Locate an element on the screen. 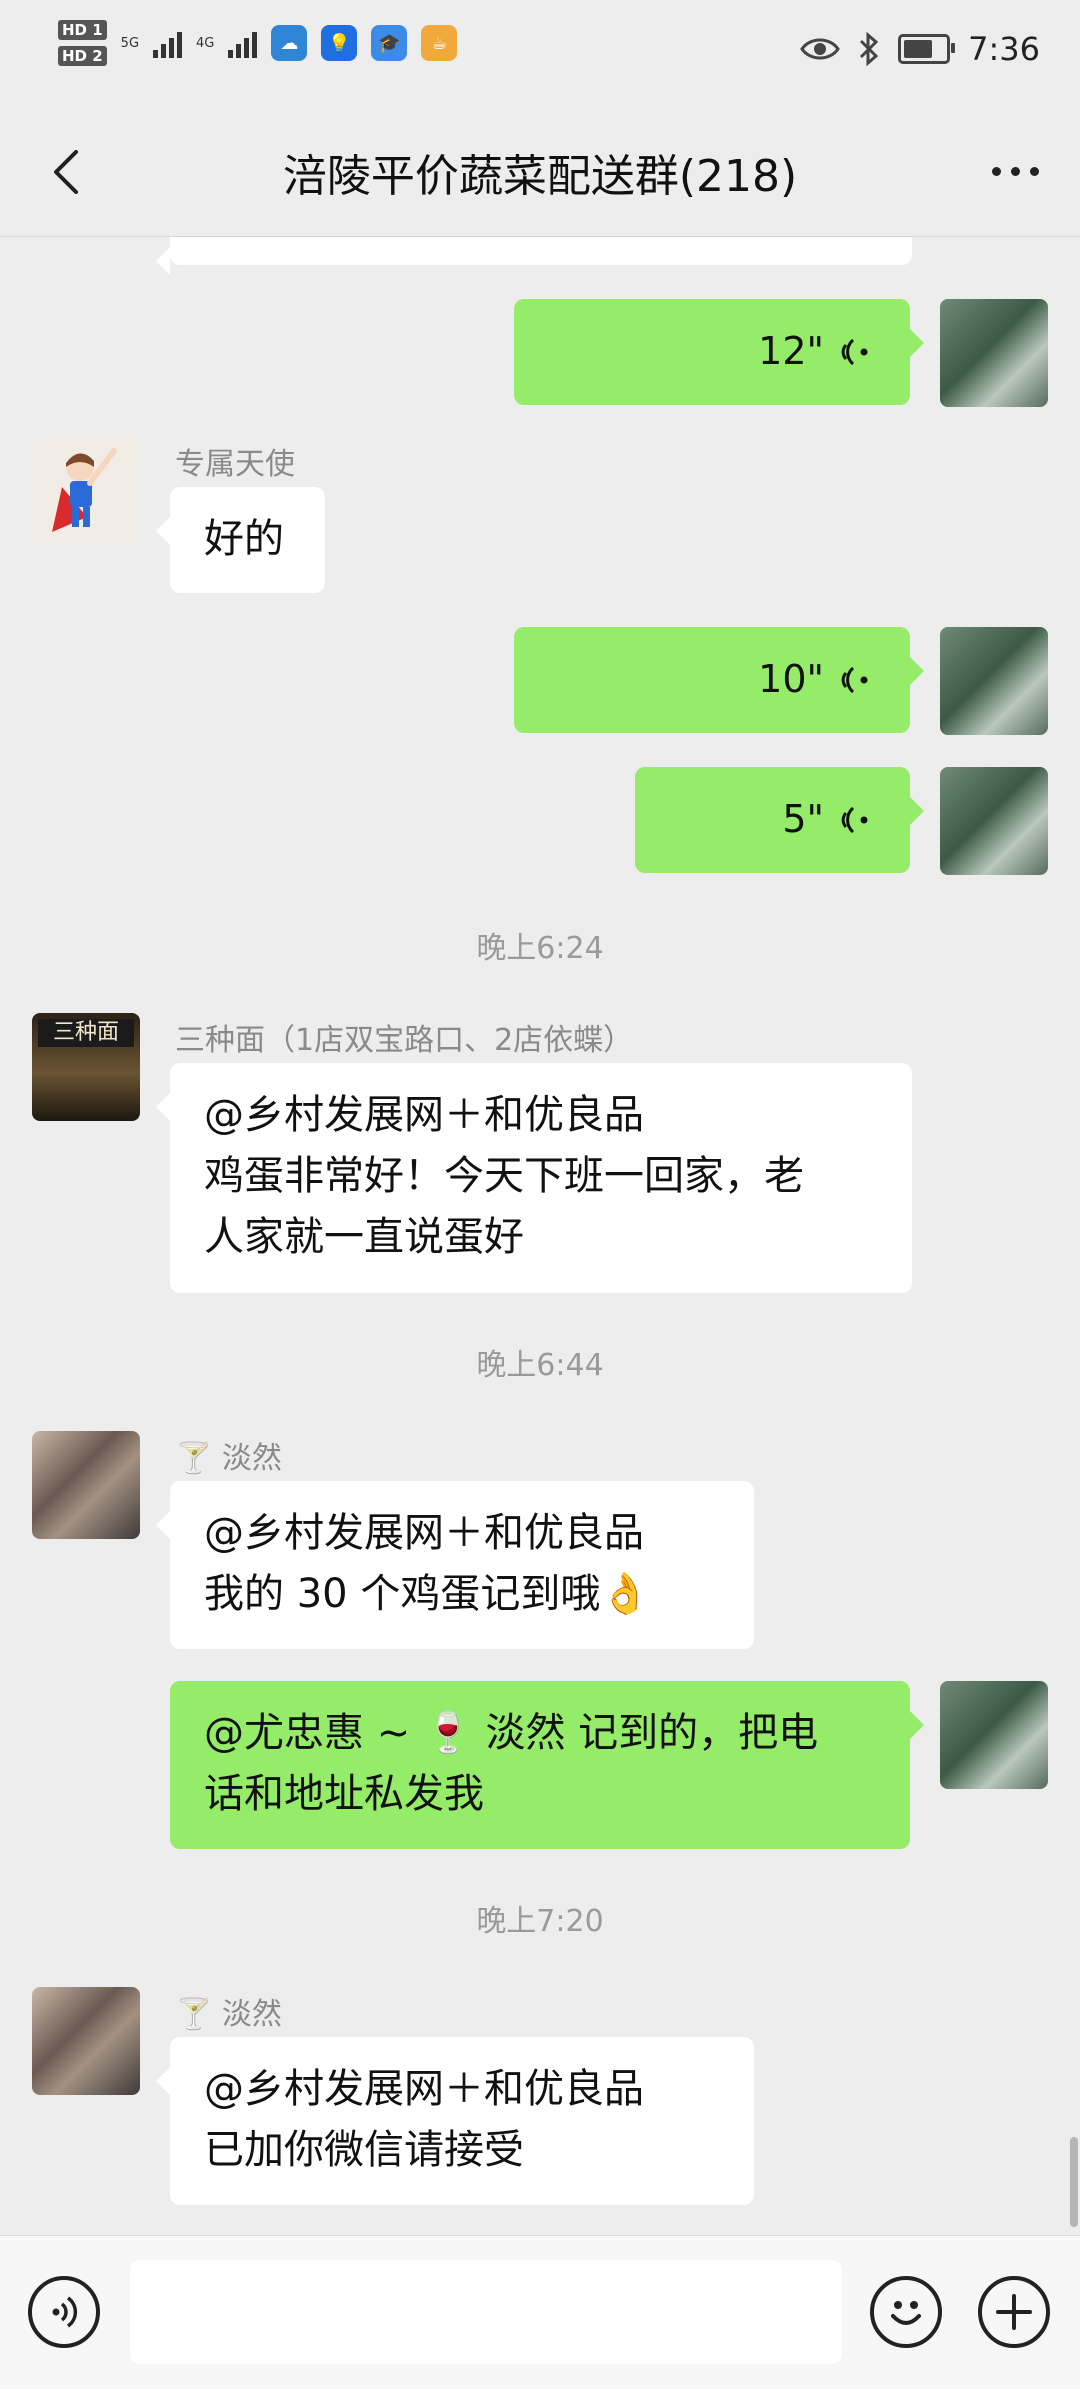  message-line: 人家就一直说蛋好 is located at coordinates (364, 1237).